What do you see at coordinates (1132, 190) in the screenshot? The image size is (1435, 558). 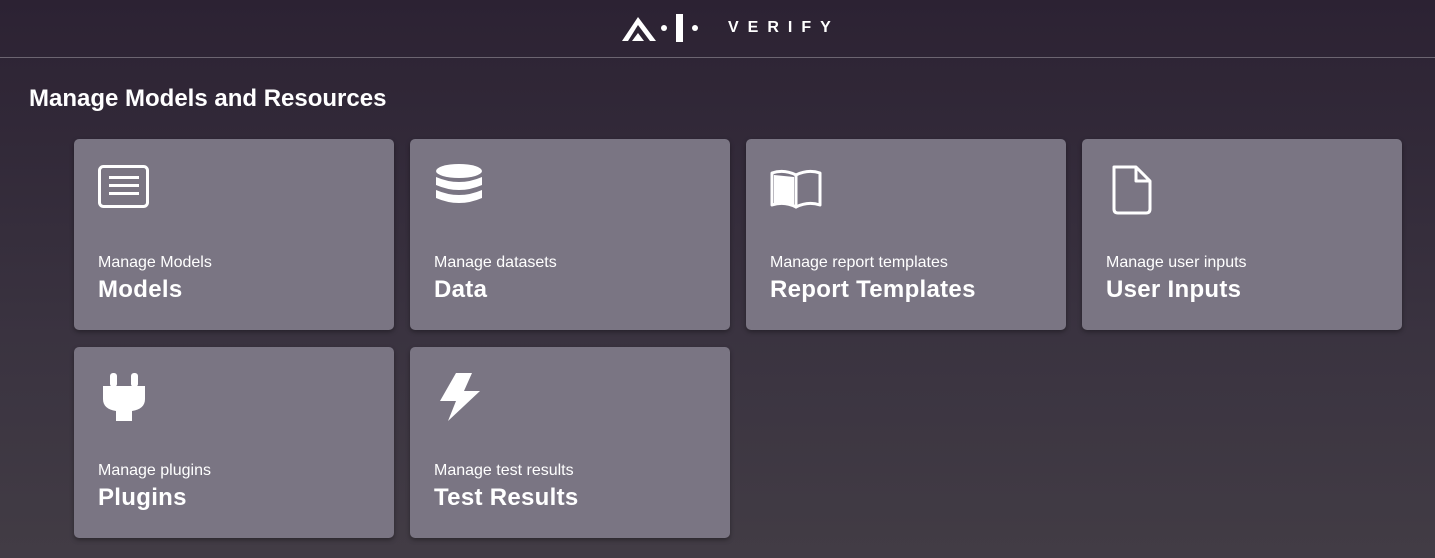 I see `file-icon` at bounding box center [1132, 190].